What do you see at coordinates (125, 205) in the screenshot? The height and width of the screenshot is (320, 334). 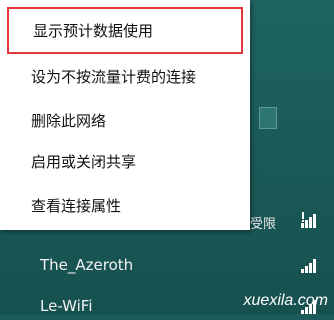 I see `menu-item-view-connection-properties: 查看连接属性` at bounding box center [125, 205].